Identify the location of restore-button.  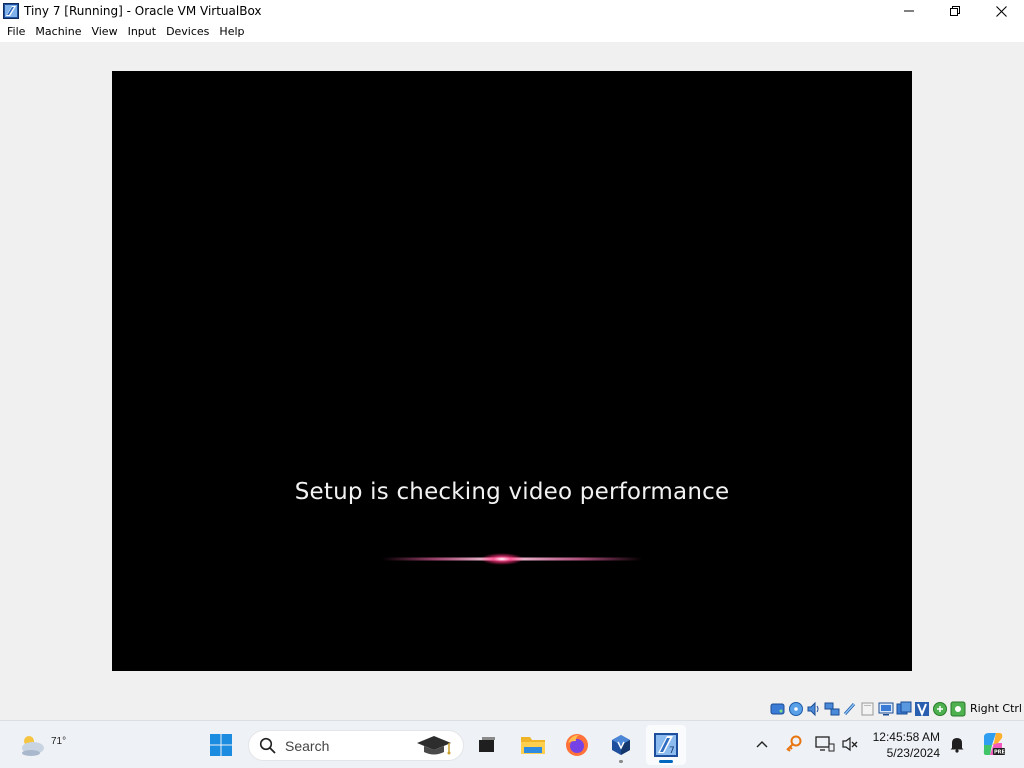
(955, 11).